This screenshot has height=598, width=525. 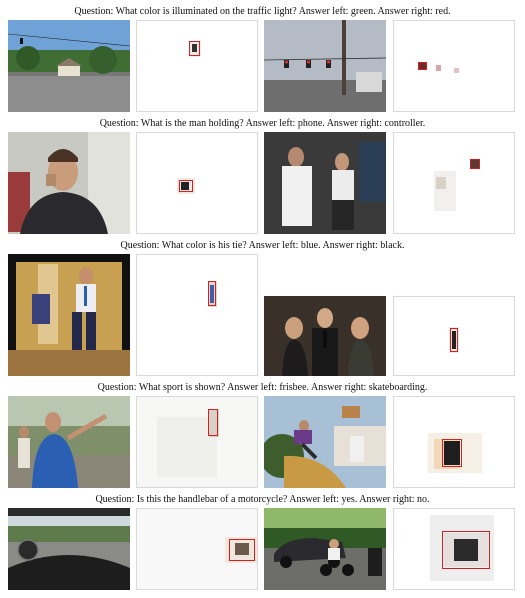 I want to click on attention-map-row5-right, so click(x=454, y=549).